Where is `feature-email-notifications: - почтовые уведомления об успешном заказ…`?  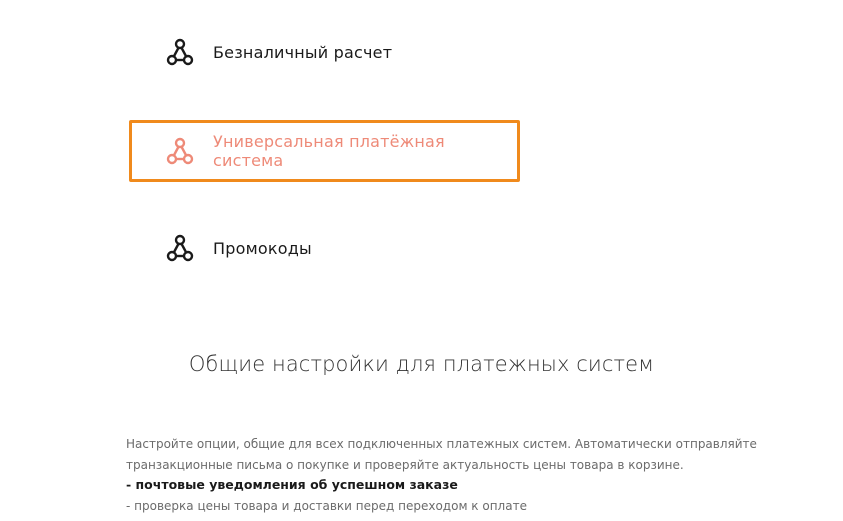
feature-email-notifications: - почтовые уведомления об успешном заказ… is located at coordinates (292, 484).